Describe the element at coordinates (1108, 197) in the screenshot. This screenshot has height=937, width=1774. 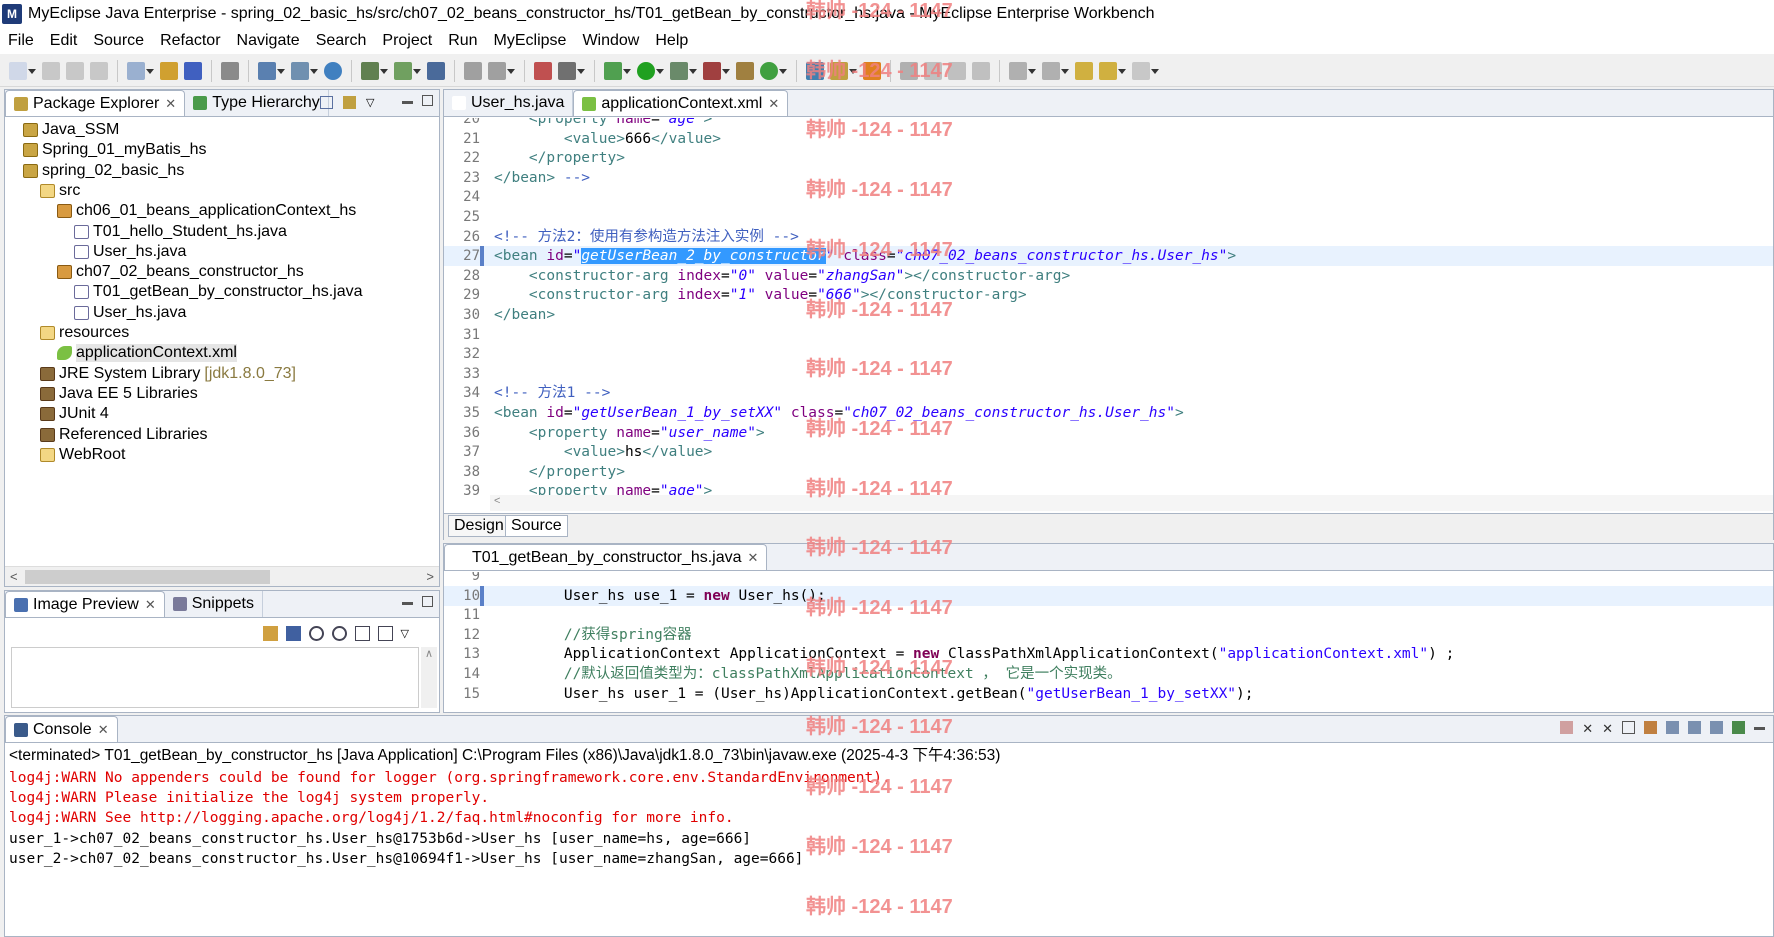
I see `code-line: 24` at that location.